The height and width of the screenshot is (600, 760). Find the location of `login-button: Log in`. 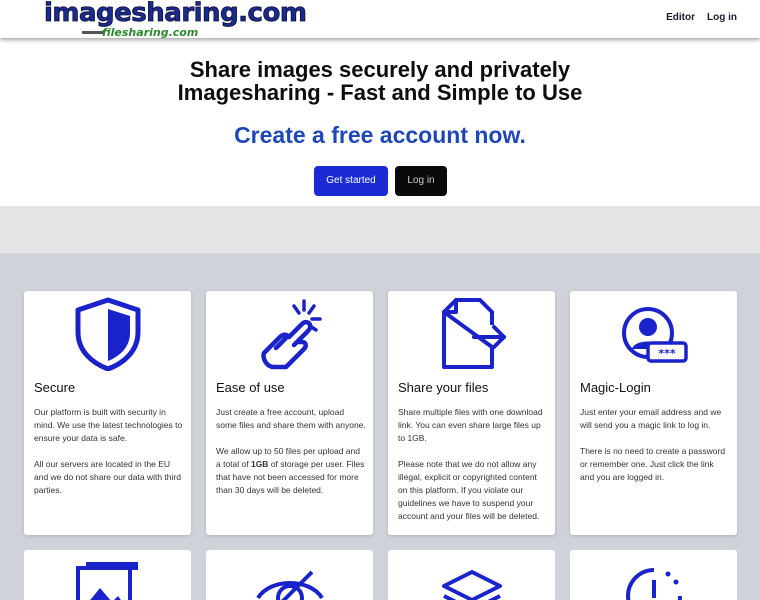

login-button: Log in is located at coordinates (421, 181).